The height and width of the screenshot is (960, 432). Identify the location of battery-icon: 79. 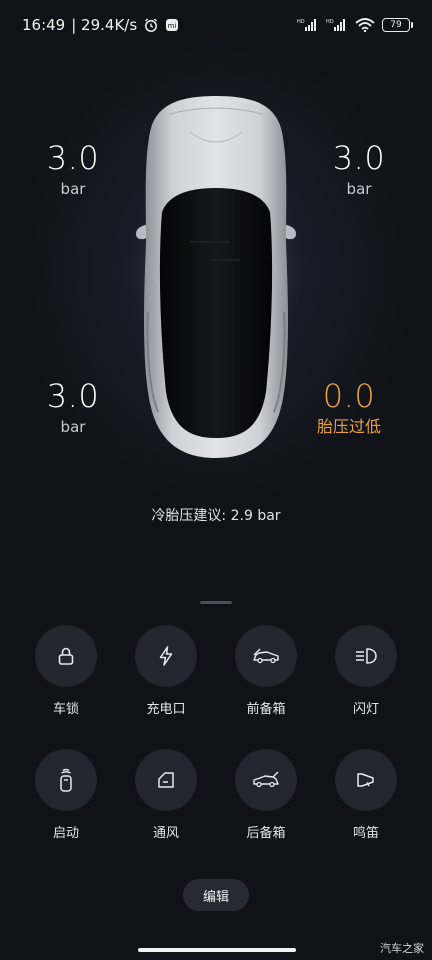
(397, 25).